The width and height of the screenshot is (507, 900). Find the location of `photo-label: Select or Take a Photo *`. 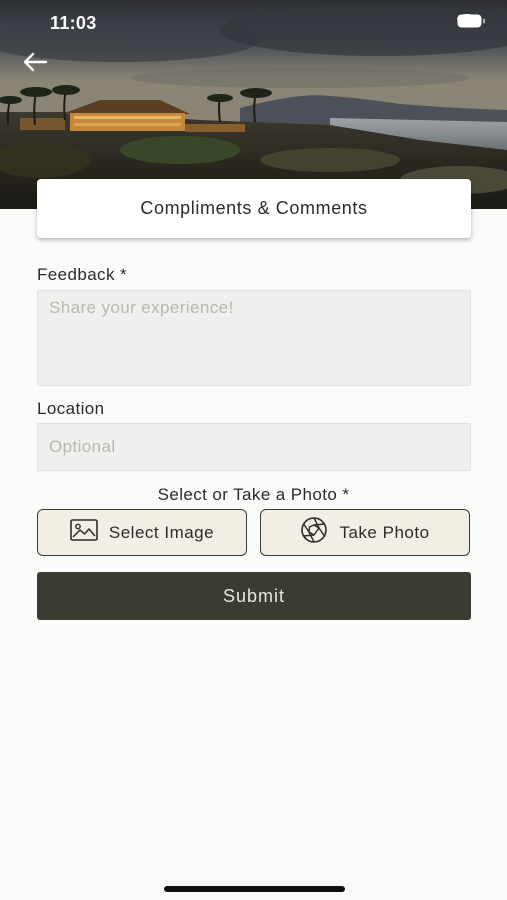

photo-label: Select or Take a Photo * is located at coordinates (253, 494).